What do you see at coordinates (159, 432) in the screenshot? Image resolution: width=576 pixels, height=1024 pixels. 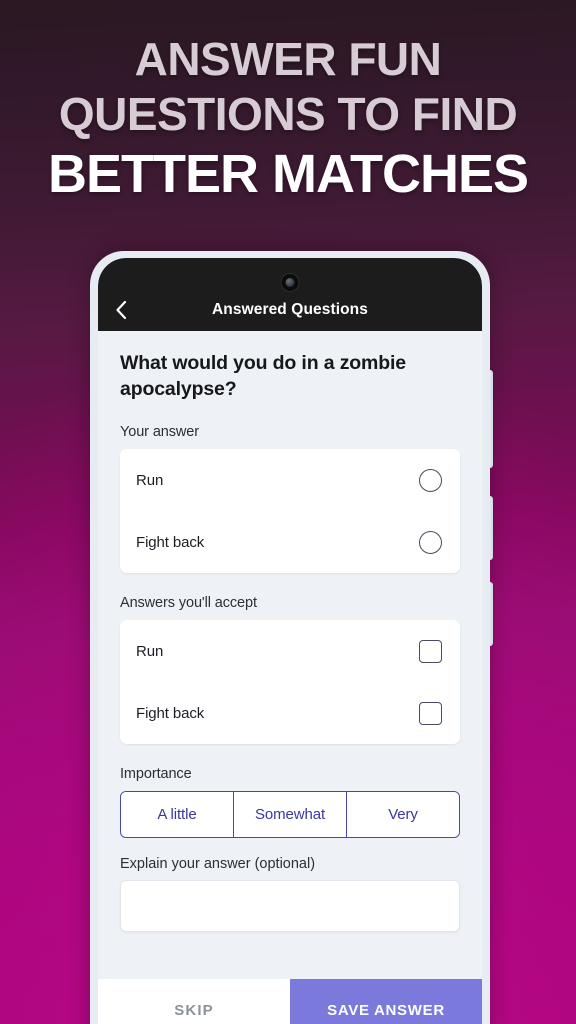 I see `your-answer-label: Your answer` at bounding box center [159, 432].